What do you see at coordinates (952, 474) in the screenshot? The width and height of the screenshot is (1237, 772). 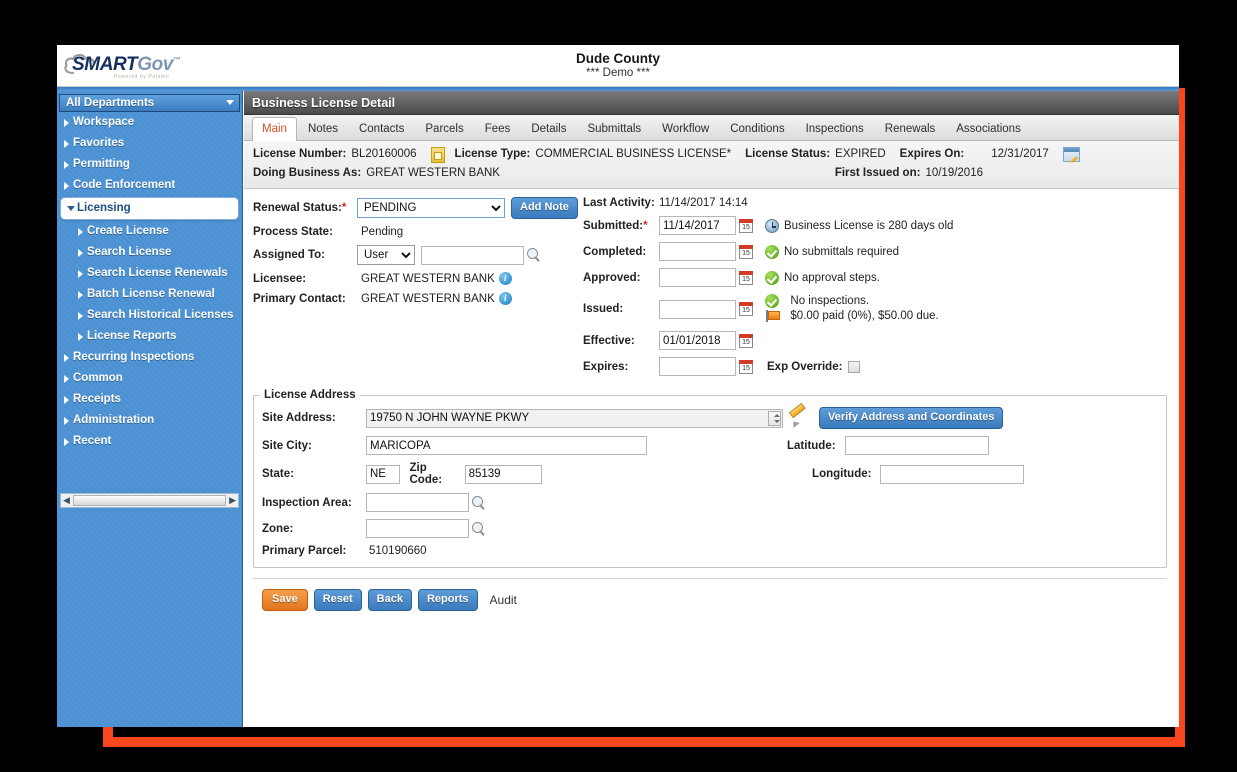 I see `longitude-input` at bounding box center [952, 474].